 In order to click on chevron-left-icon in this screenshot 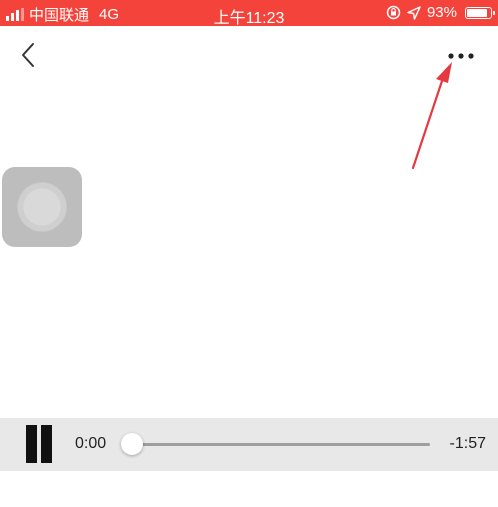, I will do `click(28, 55)`.